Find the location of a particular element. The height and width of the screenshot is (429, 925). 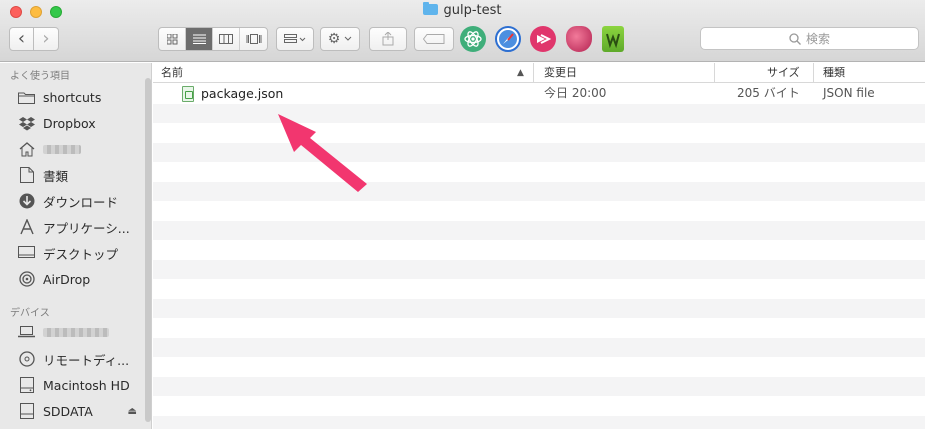

window-toolbar: gulp-test ‹ › ⚙ 検索 is located at coordinates (462, 31).